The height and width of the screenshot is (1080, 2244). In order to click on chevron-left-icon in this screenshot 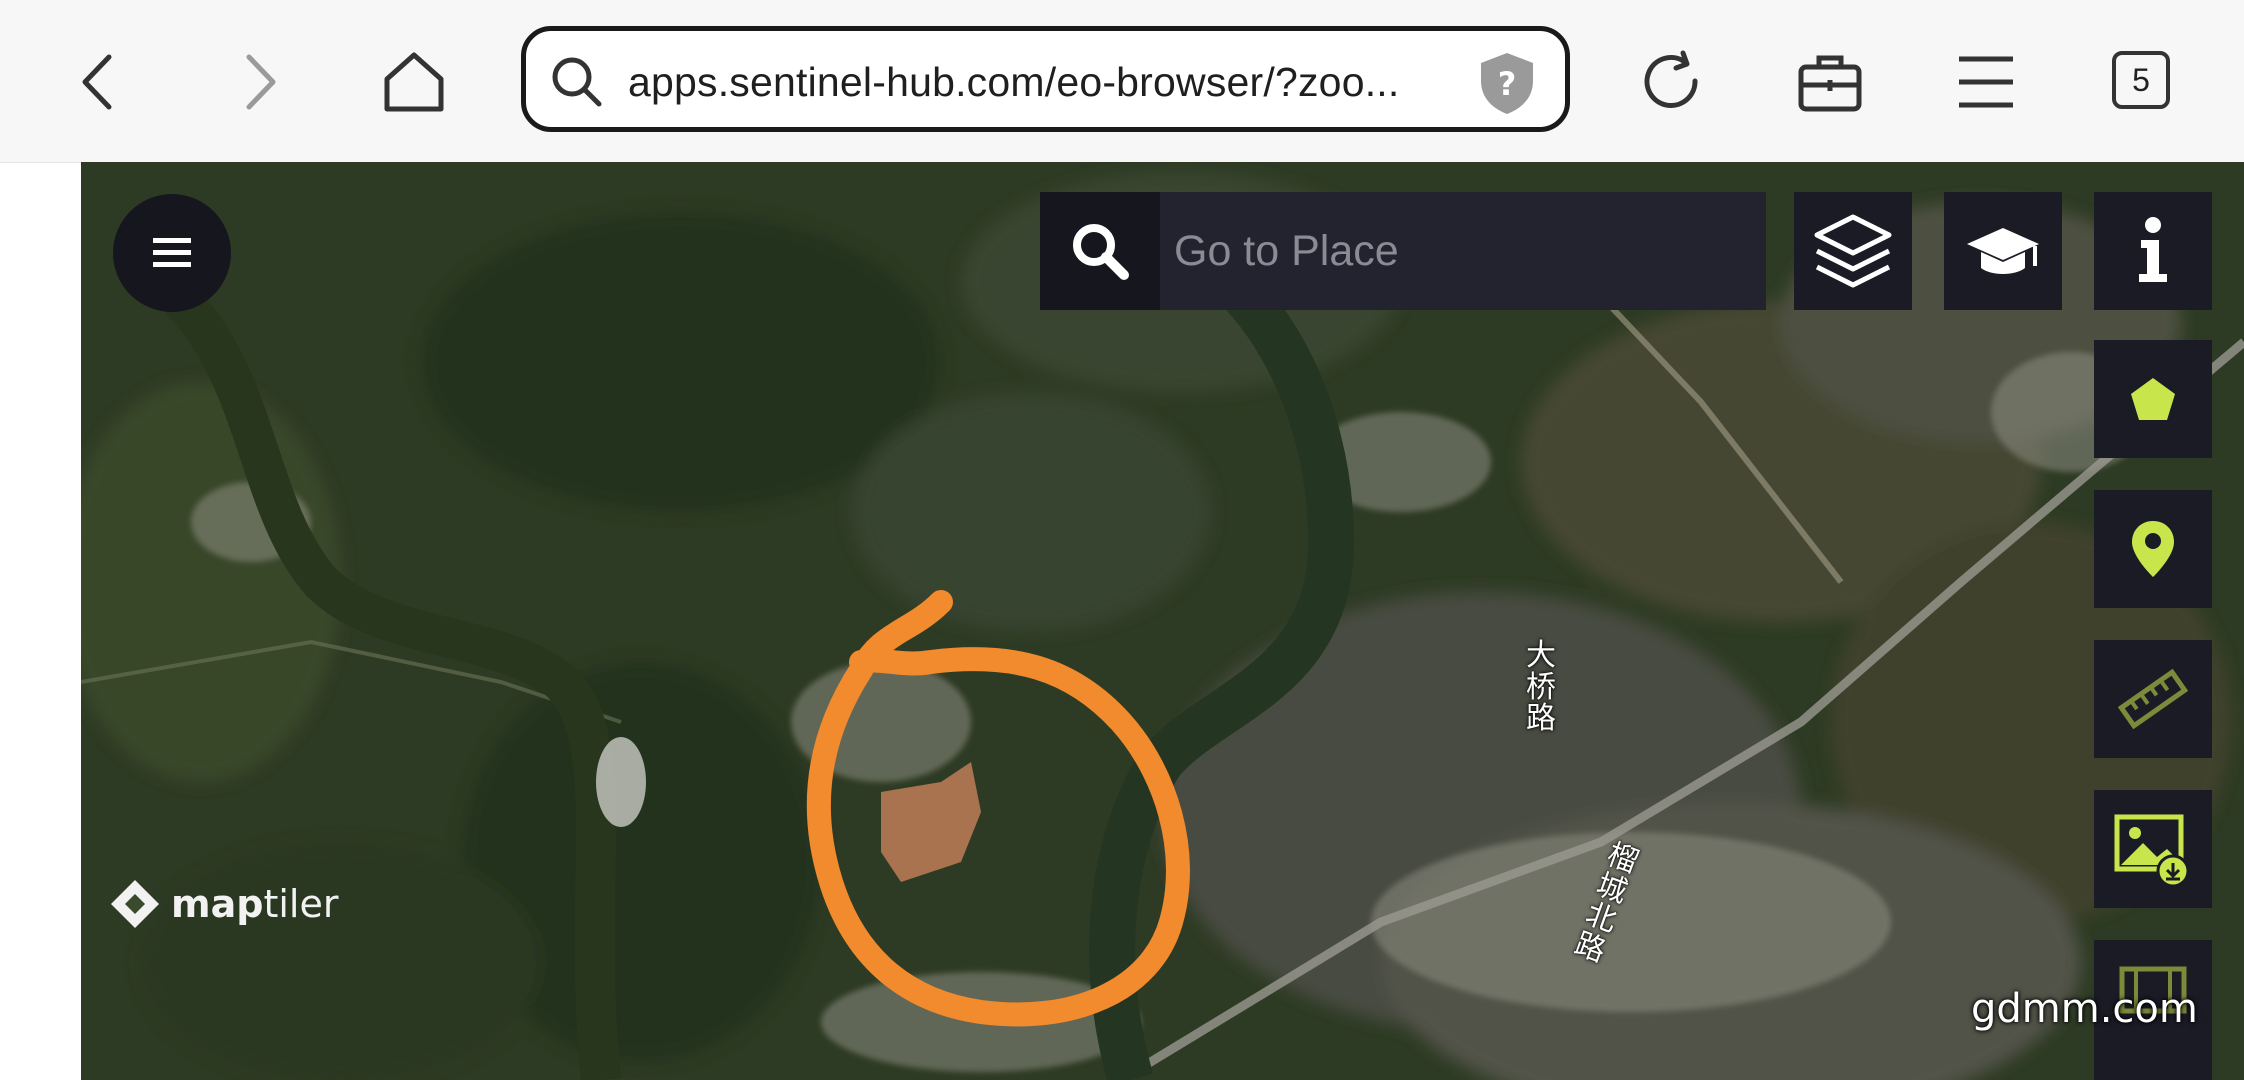, I will do `click(97, 82)`.